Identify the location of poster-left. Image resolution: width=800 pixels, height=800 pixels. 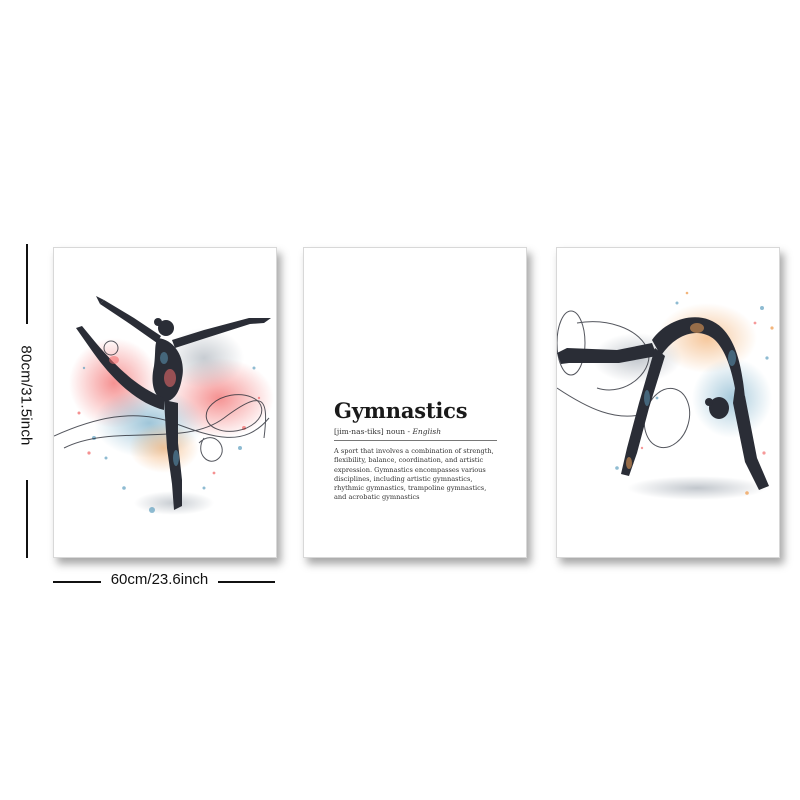
(165, 402).